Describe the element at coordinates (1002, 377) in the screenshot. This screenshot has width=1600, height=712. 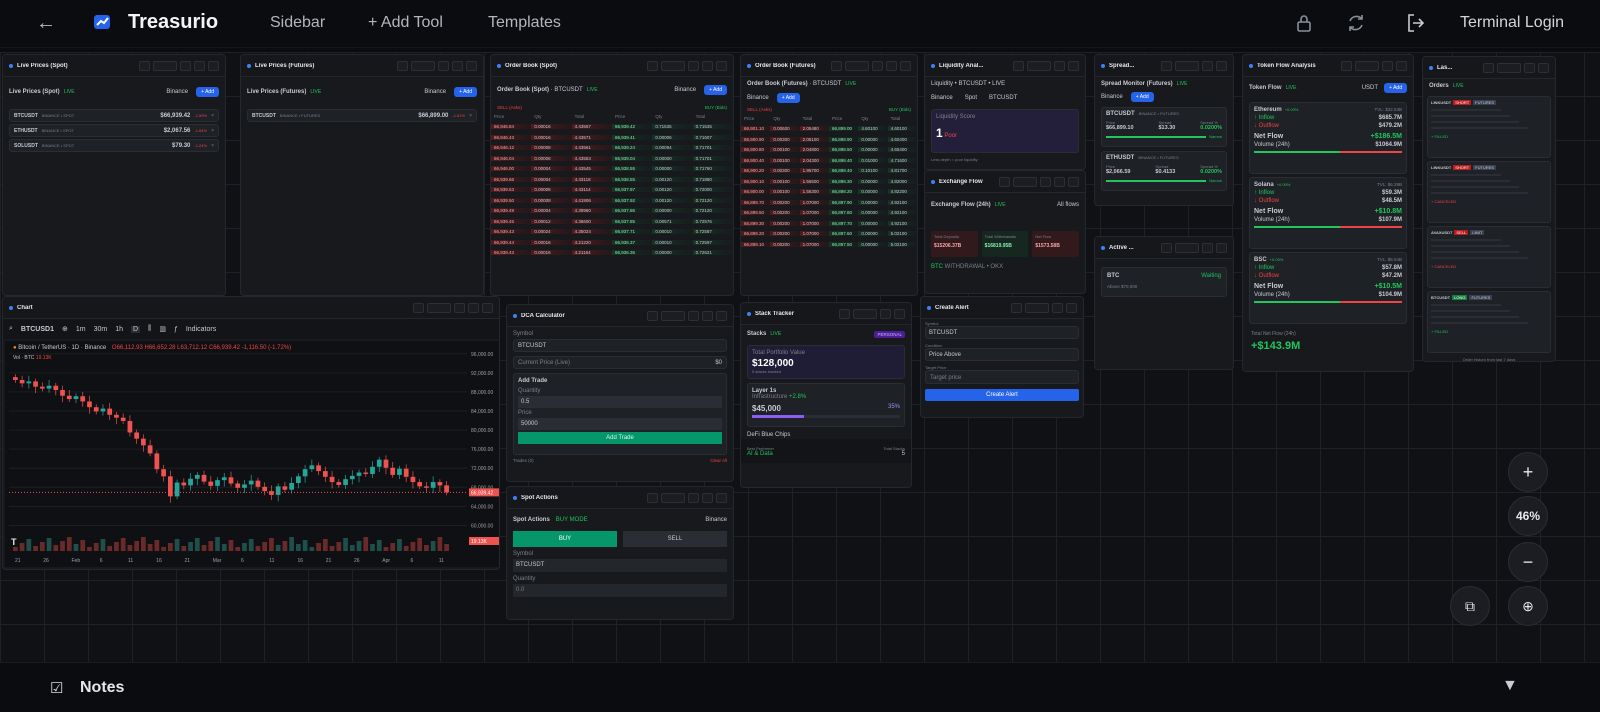
I see `target-price-input: Target price` at that location.